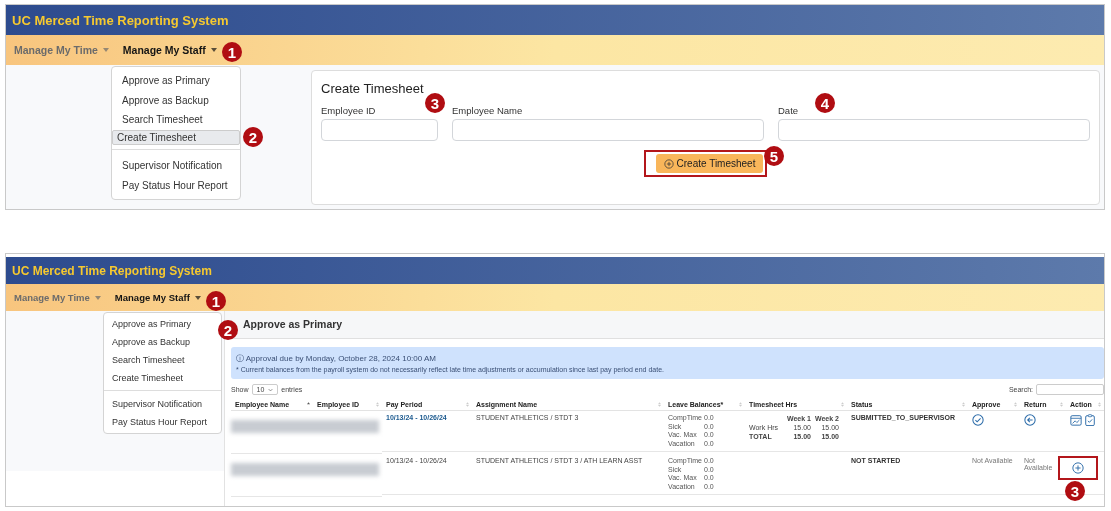 The image size is (1111, 511). Describe the element at coordinates (1076, 420) in the screenshot. I see `chart-icon` at that location.